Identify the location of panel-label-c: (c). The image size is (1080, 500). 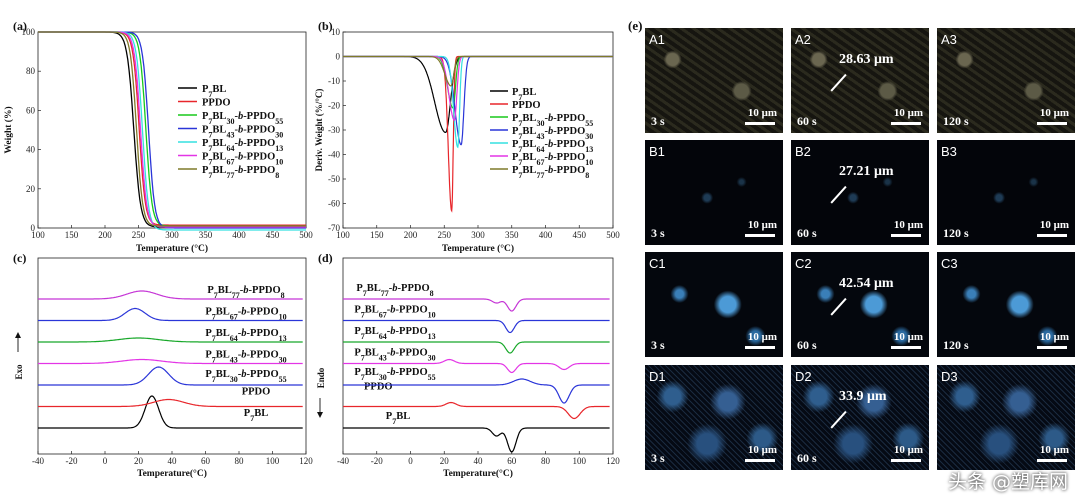
(19, 258).